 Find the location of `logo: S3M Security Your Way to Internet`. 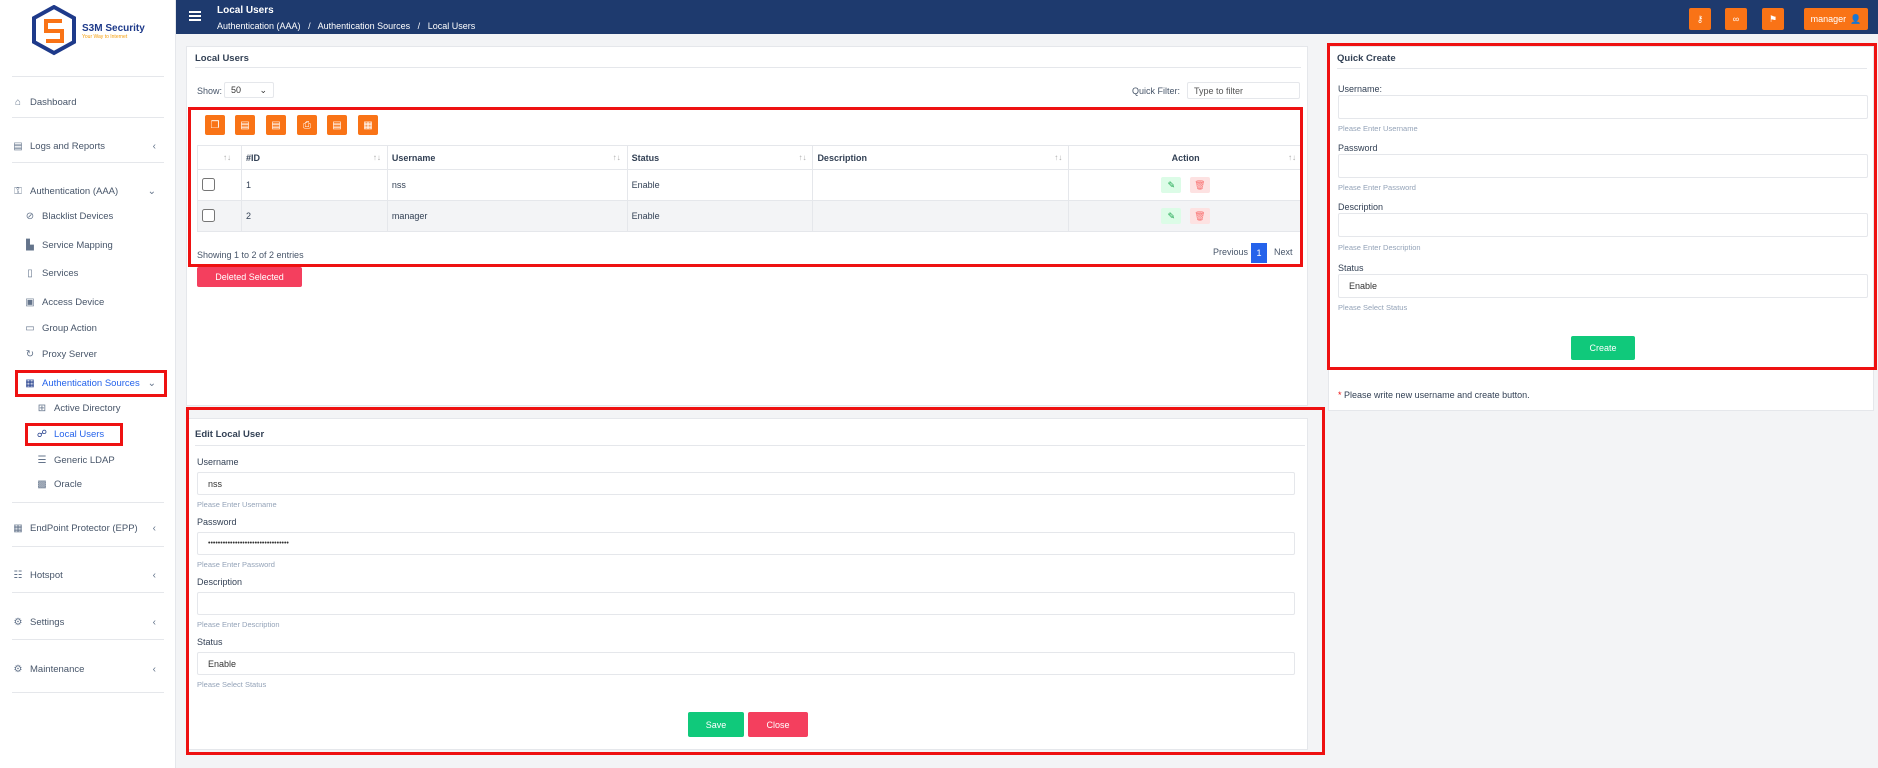

logo: S3M Security Your Way to Internet is located at coordinates (87, 31).